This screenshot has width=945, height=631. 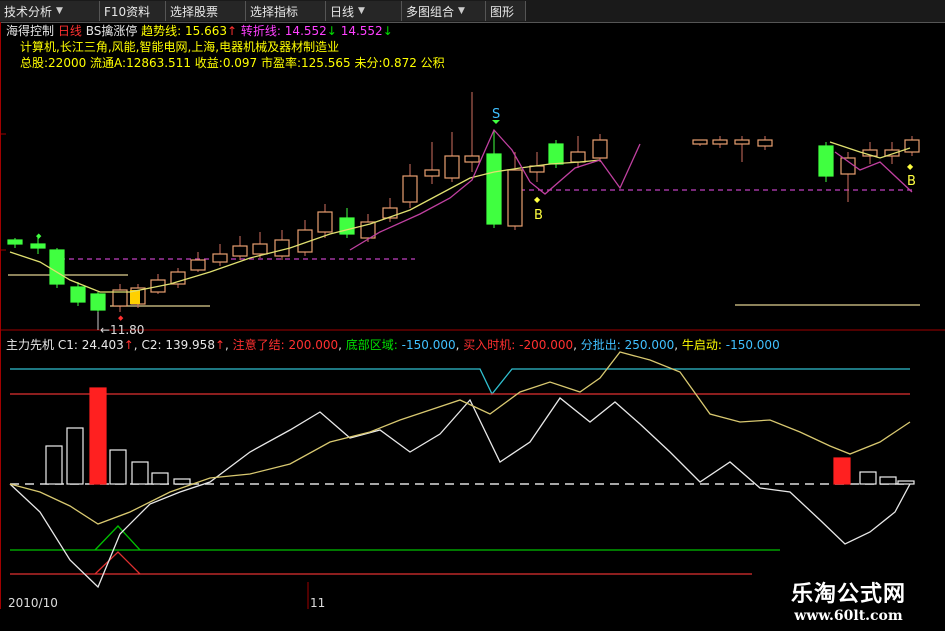 I want to click on period-label: 日线, so click(x=69, y=31).